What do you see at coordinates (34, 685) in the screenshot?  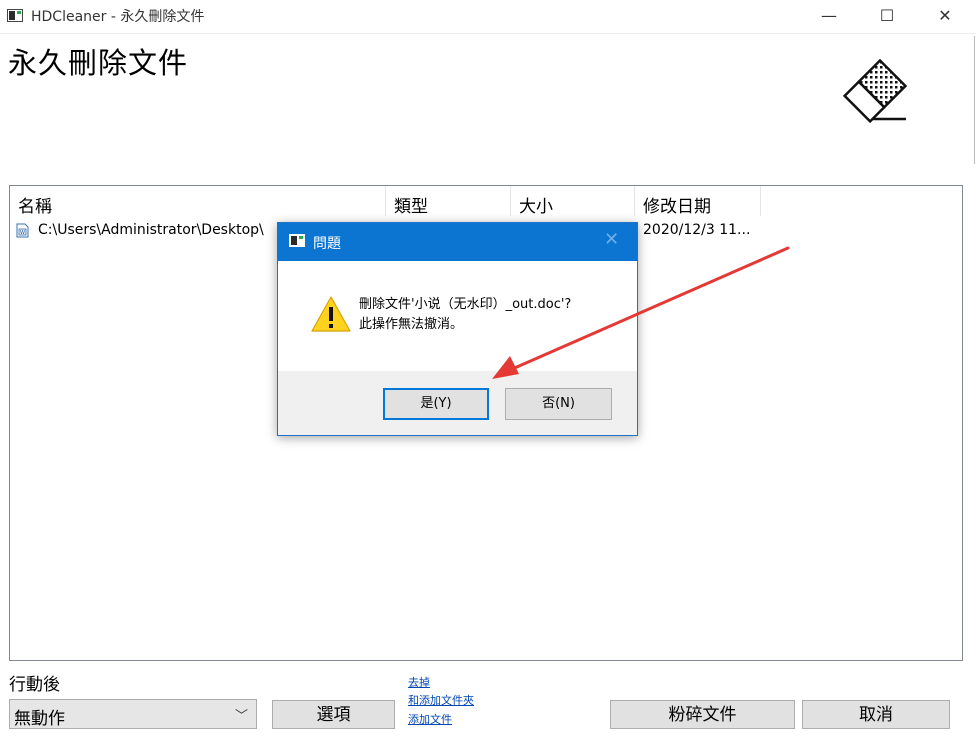 I see `after-action-label: 行動後` at bounding box center [34, 685].